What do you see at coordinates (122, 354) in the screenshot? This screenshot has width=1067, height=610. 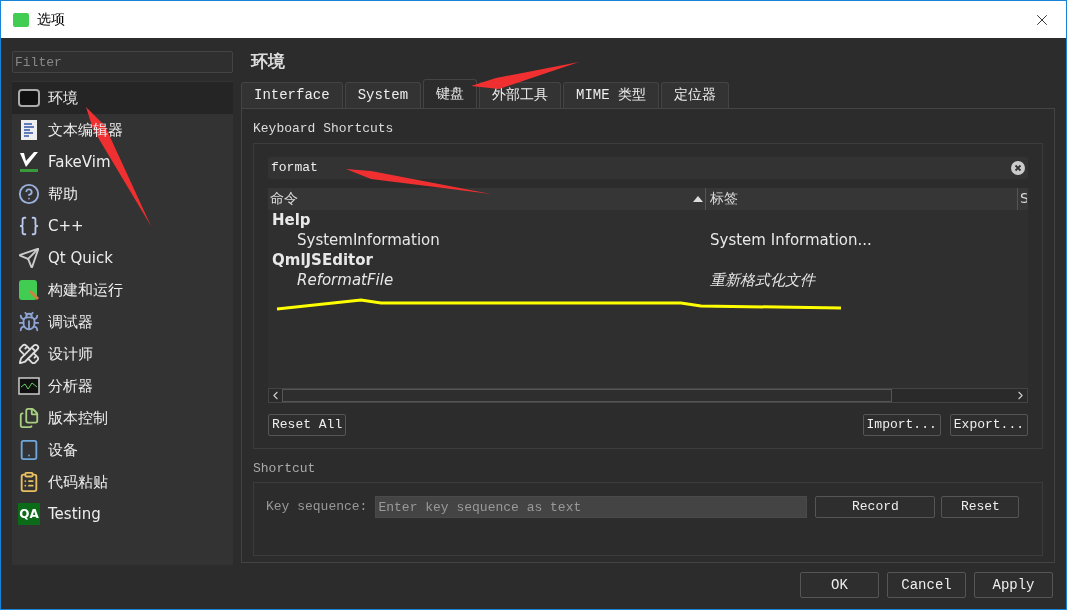 I see `category-item: 设计师` at bounding box center [122, 354].